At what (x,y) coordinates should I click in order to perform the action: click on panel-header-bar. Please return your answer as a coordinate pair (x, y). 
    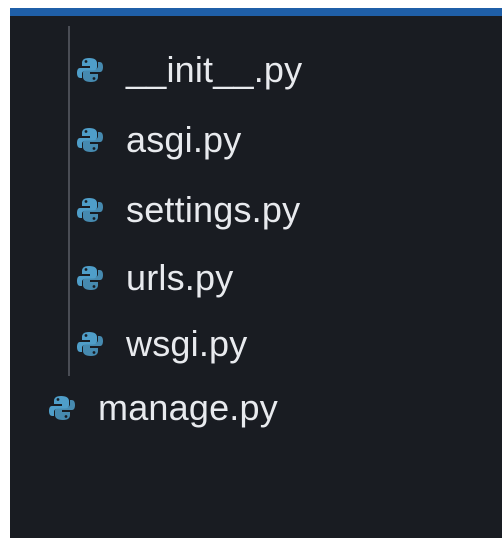
    Looking at the image, I should click on (256, 12).